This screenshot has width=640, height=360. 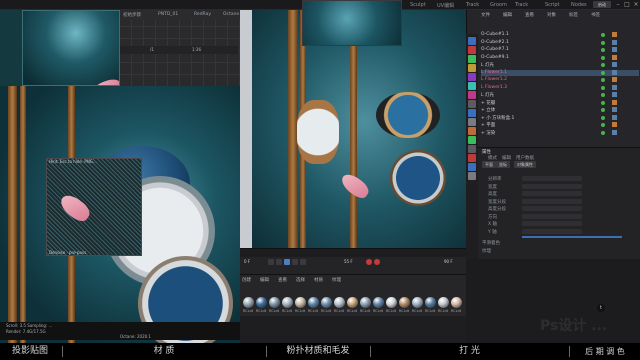 What do you see at coordinates (507, 15) in the screenshot?
I see `obj-menu-tab: 编辑` at bounding box center [507, 15].